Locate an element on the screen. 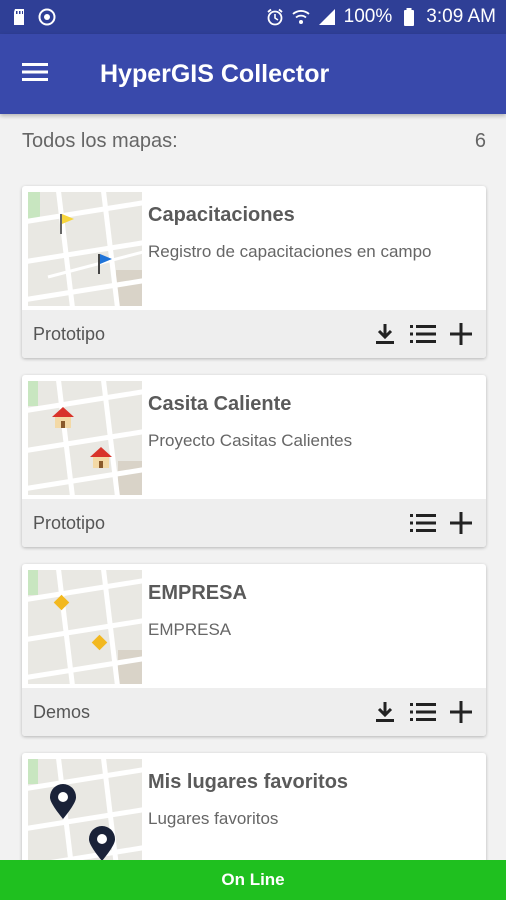 Image resolution: width=506 pixels, height=900 pixels. app-bar: HyperGIS Collector is located at coordinates (253, 74).